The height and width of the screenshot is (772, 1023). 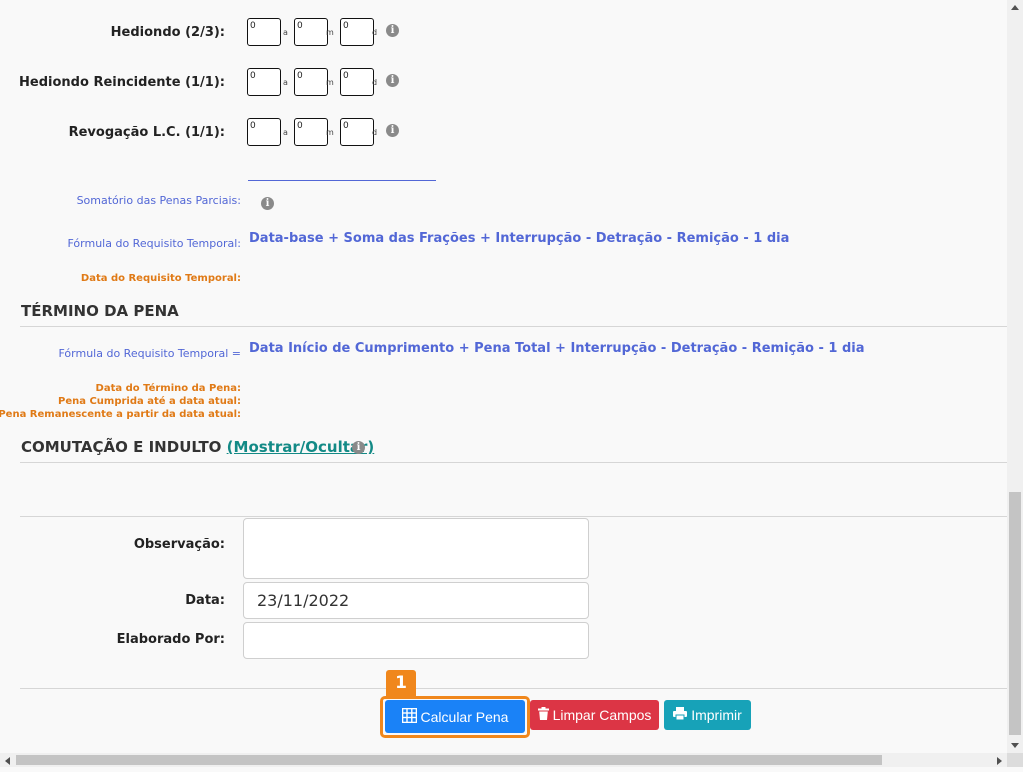 What do you see at coordinates (409, 716) in the screenshot?
I see `calculator-icon` at bounding box center [409, 716].